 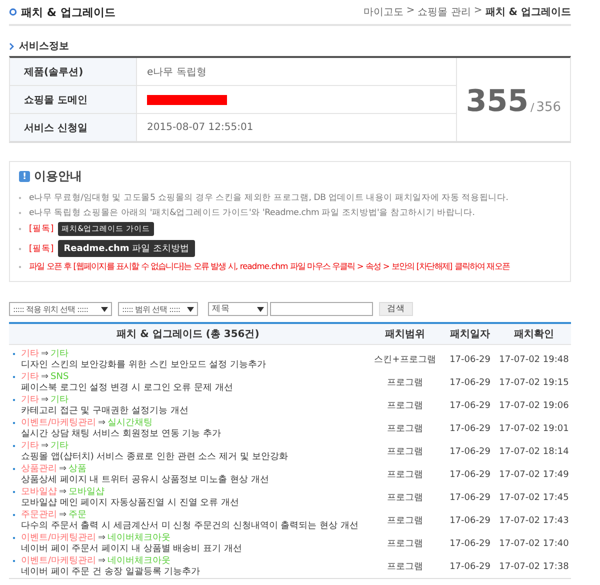 What do you see at coordinates (44, 46) in the screenshot?
I see `section-title: 서비스정보` at bounding box center [44, 46].